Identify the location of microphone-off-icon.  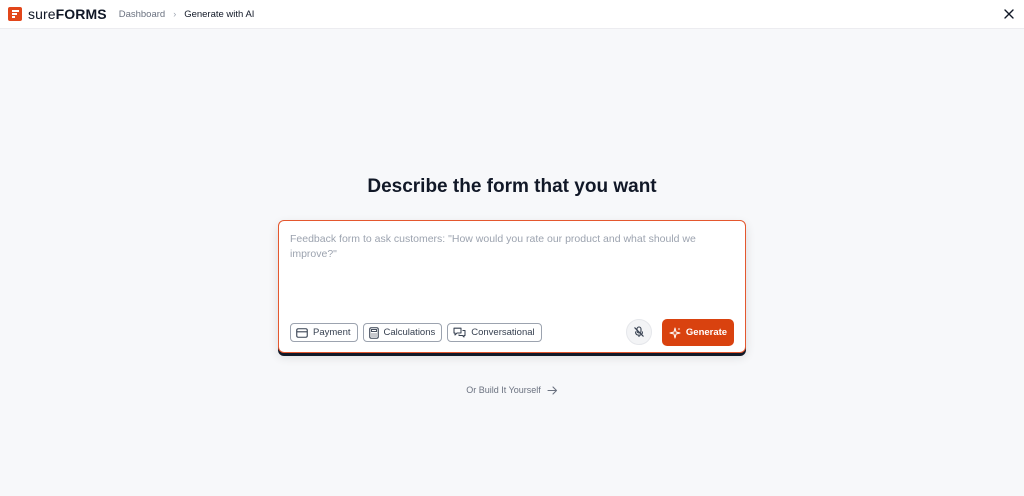
(639, 331).